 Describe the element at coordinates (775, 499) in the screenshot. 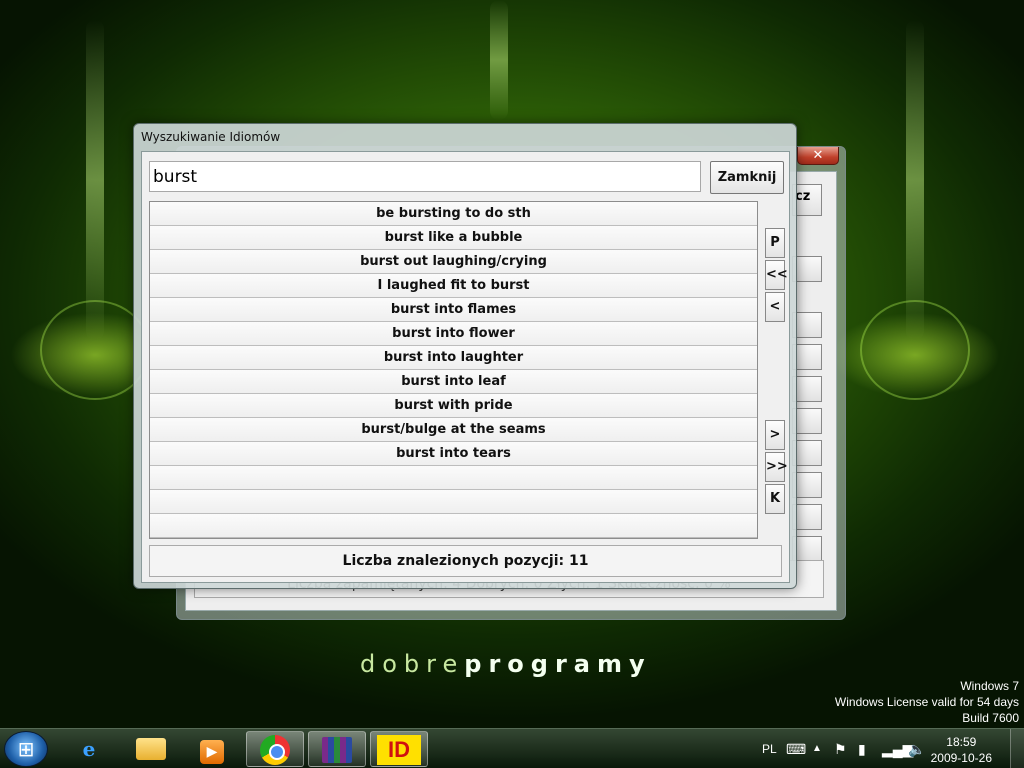

I see `nav-k-button: K` at that location.